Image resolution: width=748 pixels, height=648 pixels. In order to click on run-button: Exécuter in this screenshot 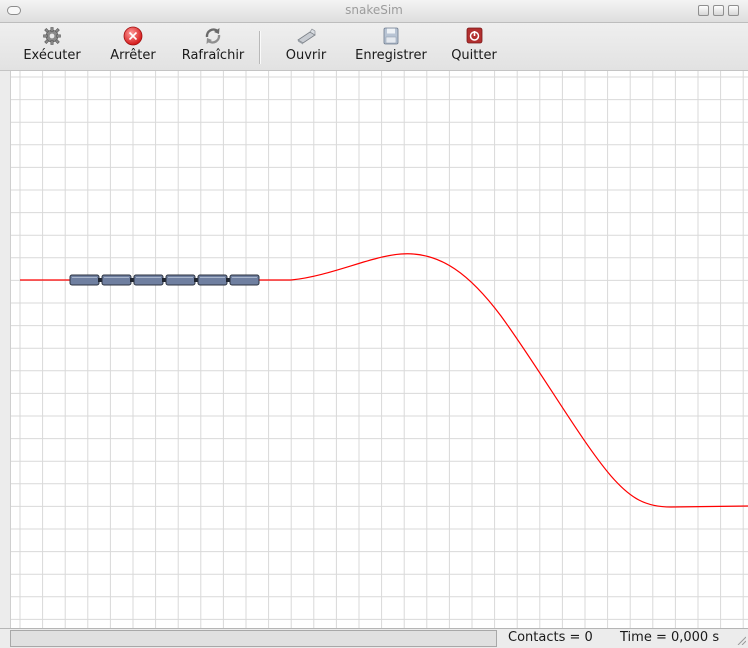, I will do `click(52, 47)`.